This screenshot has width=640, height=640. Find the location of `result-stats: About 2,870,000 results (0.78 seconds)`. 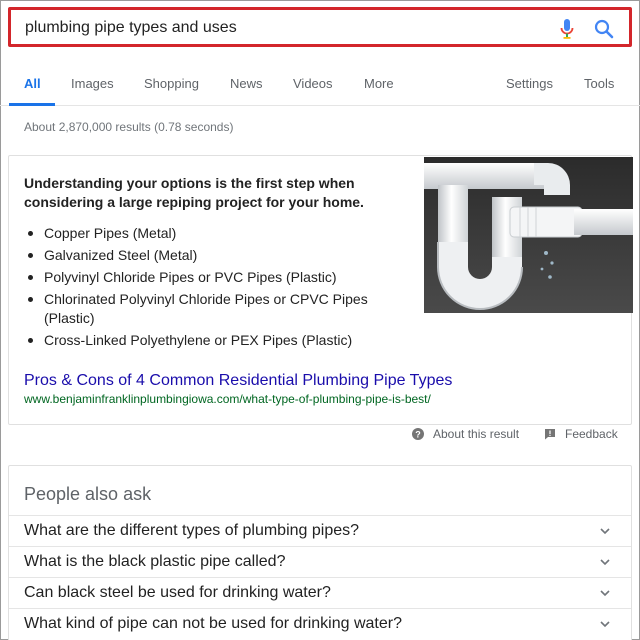

result-stats: About 2,870,000 results (0.78 seconds) is located at coordinates (129, 127).